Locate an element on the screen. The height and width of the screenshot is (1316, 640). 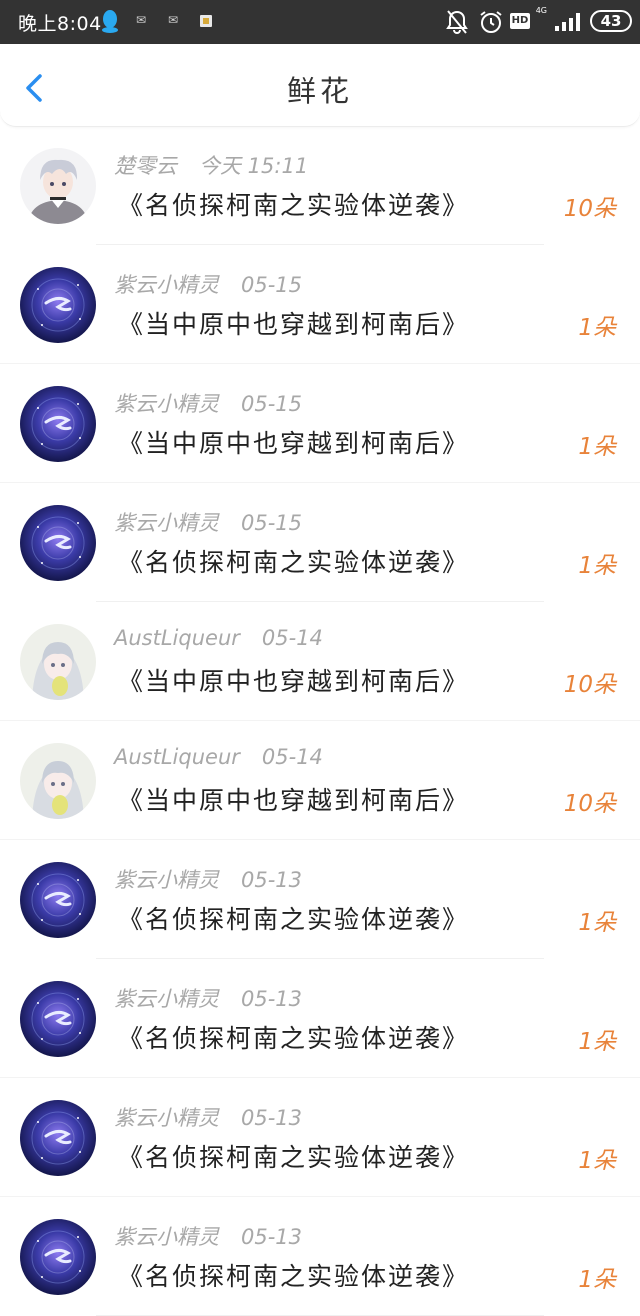
row-meta: 楚零云 今天 15:11 is located at coordinates (211, 165).